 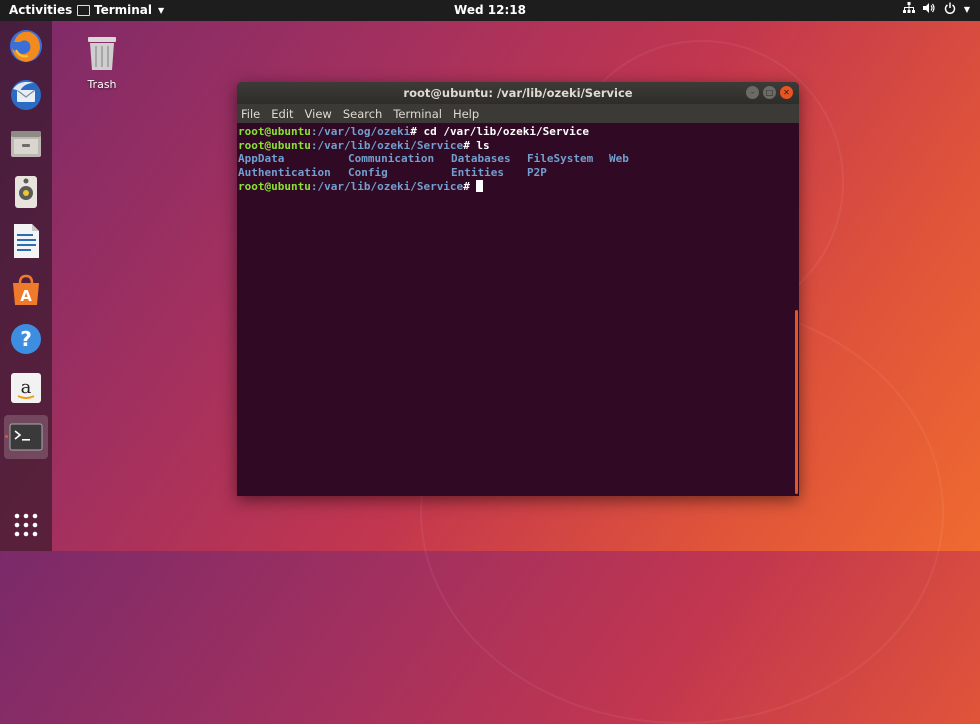 I want to click on software-center-icon: A, so click(x=26, y=289).